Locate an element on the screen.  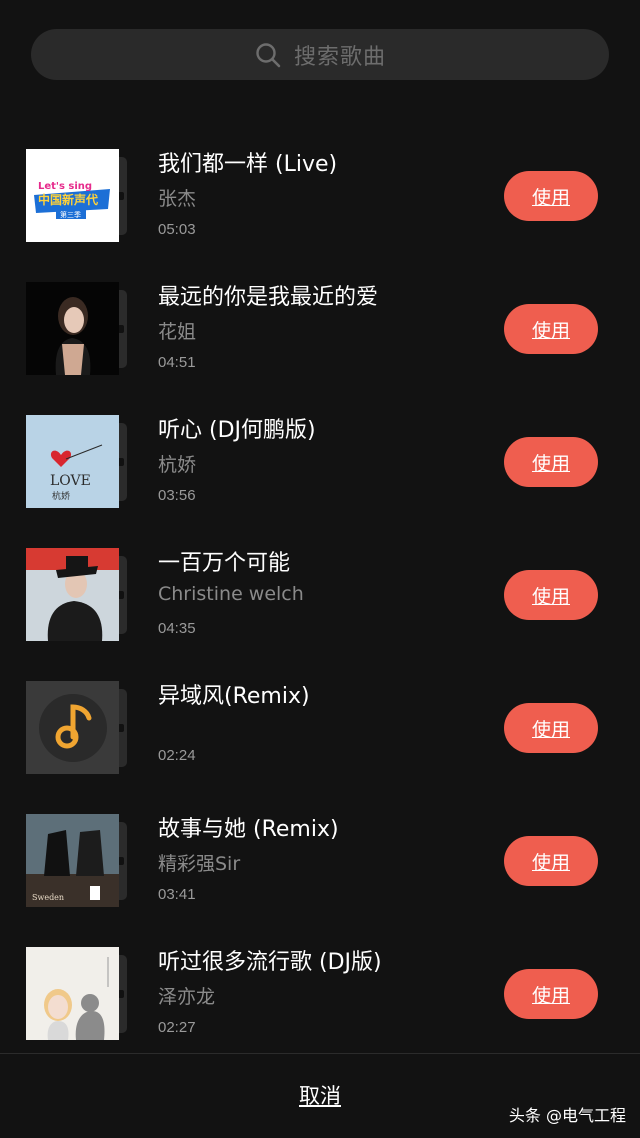
album-cover: Let's sing 中国新声代 第三季 is located at coordinates (72, 195).